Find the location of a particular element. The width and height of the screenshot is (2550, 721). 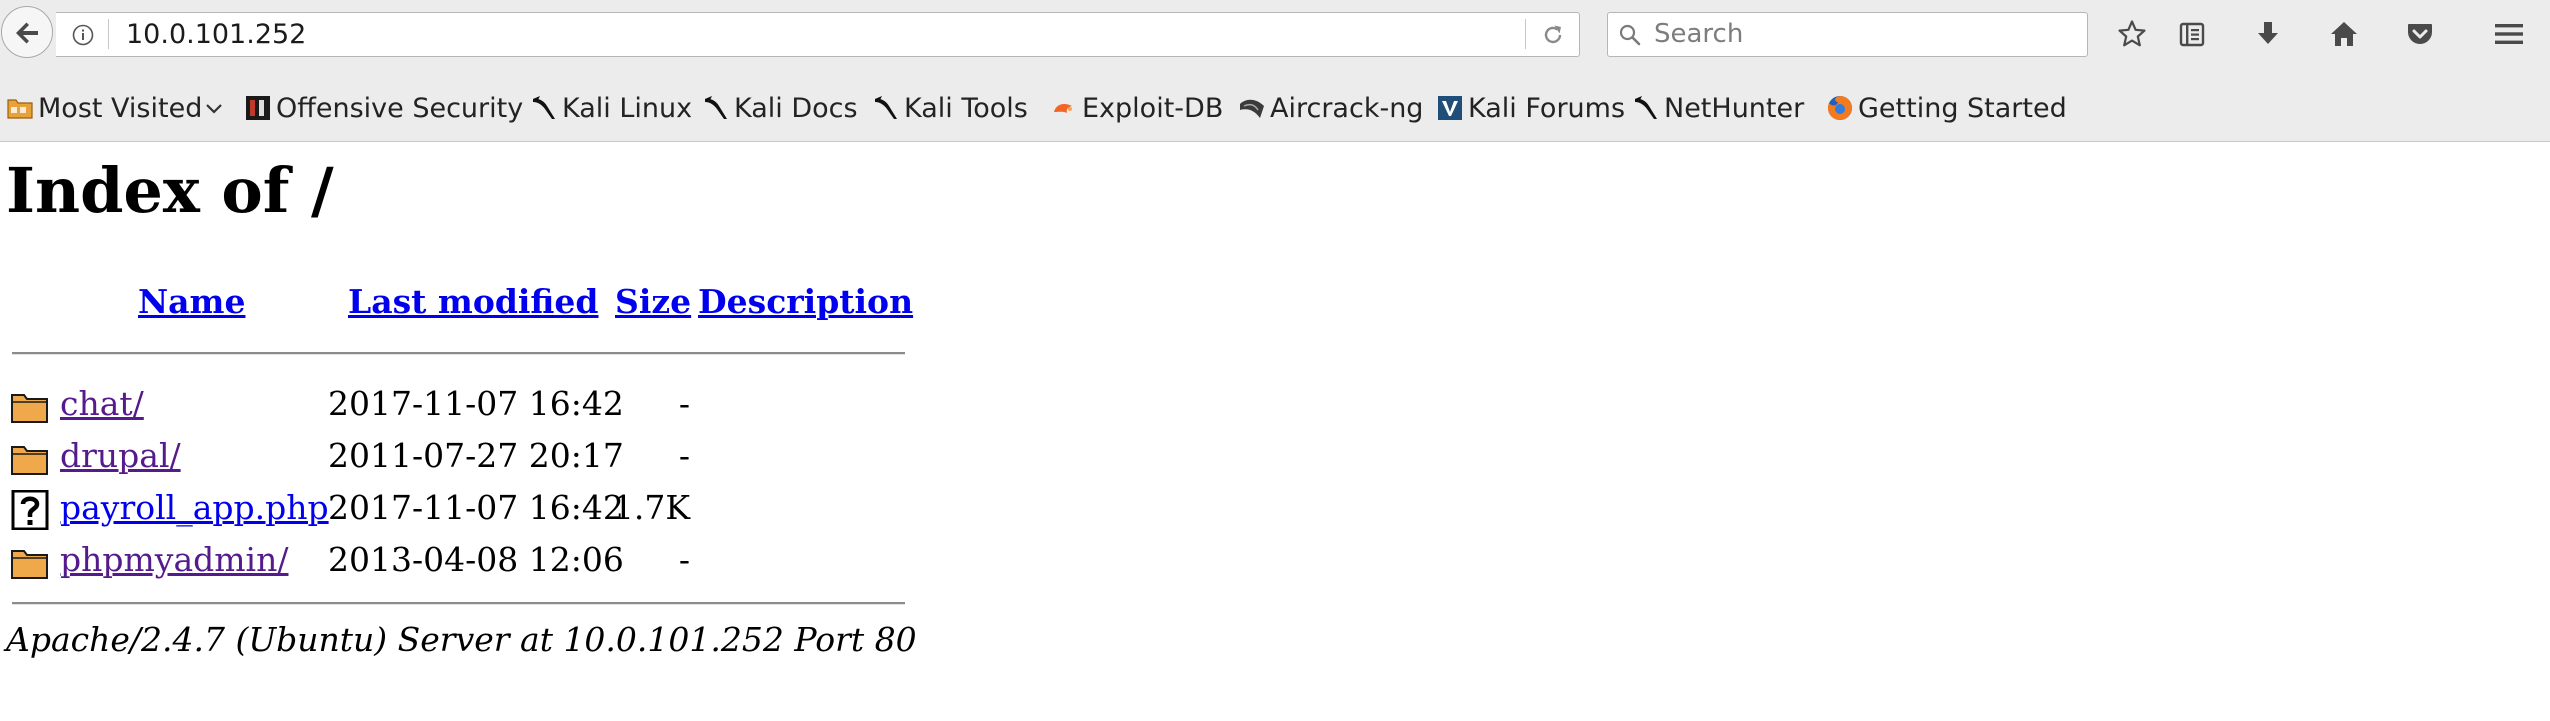

search-input is located at coordinates (1864, 34).